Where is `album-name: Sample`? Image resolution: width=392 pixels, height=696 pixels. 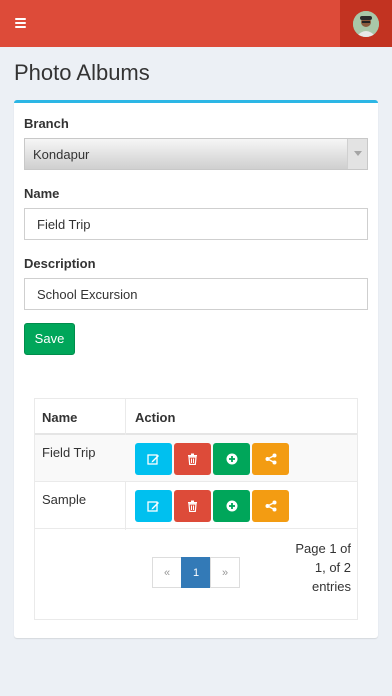
album-name: Sample is located at coordinates (64, 499).